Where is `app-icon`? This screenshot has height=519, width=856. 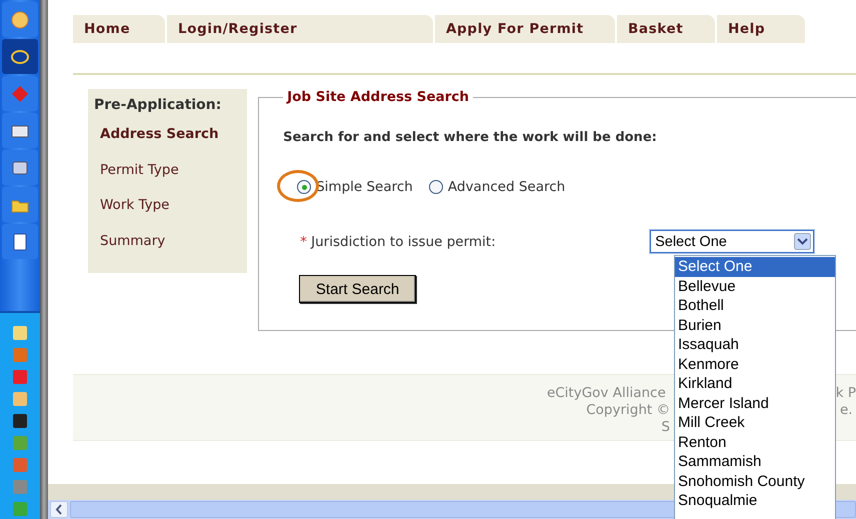 app-icon is located at coordinates (20, 421).